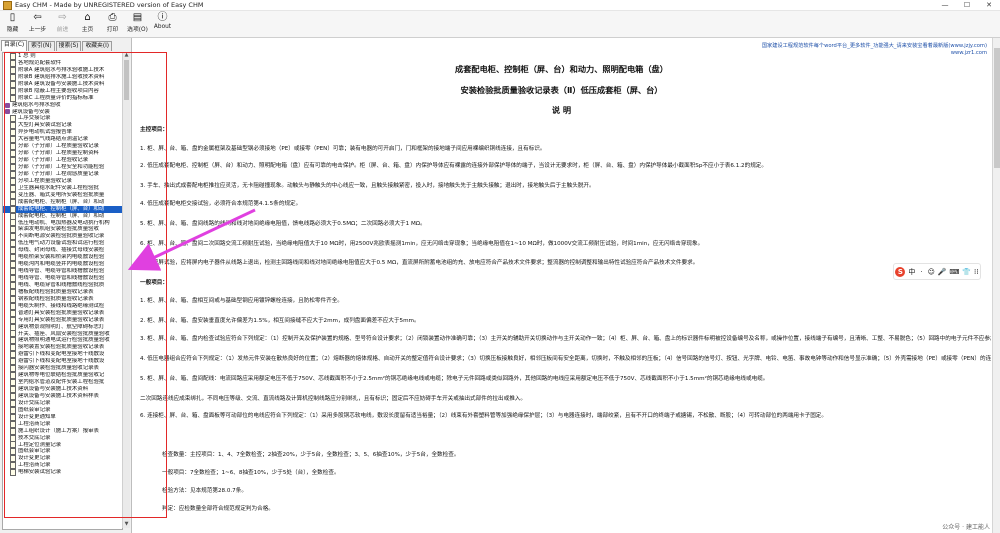 The width and height of the screenshot is (1000, 533). Describe the element at coordinates (62, 70) in the screenshot. I see `tree-item: 附录A 建筑给水与排水验收施工技术` at that location.